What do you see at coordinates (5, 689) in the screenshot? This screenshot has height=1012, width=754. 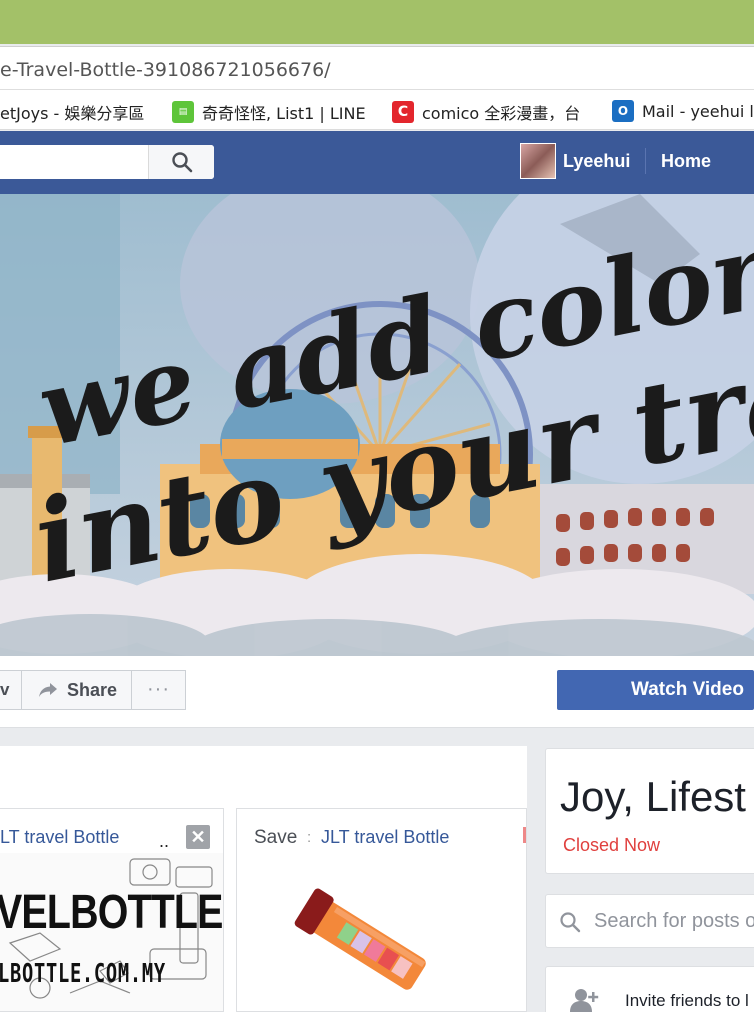 I see `like-button-fragment: v` at bounding box center [5, 689].